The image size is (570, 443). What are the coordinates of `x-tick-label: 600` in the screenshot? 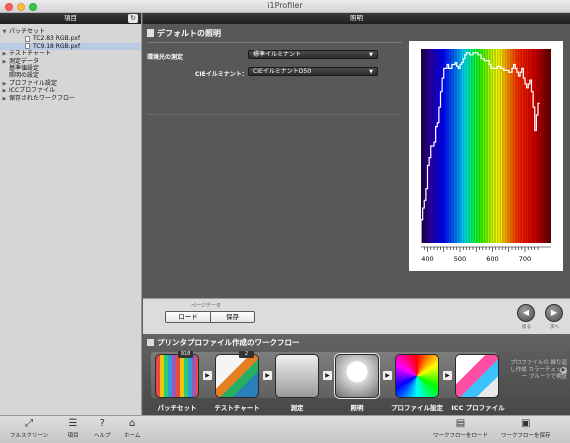 It's located at (492, 259).